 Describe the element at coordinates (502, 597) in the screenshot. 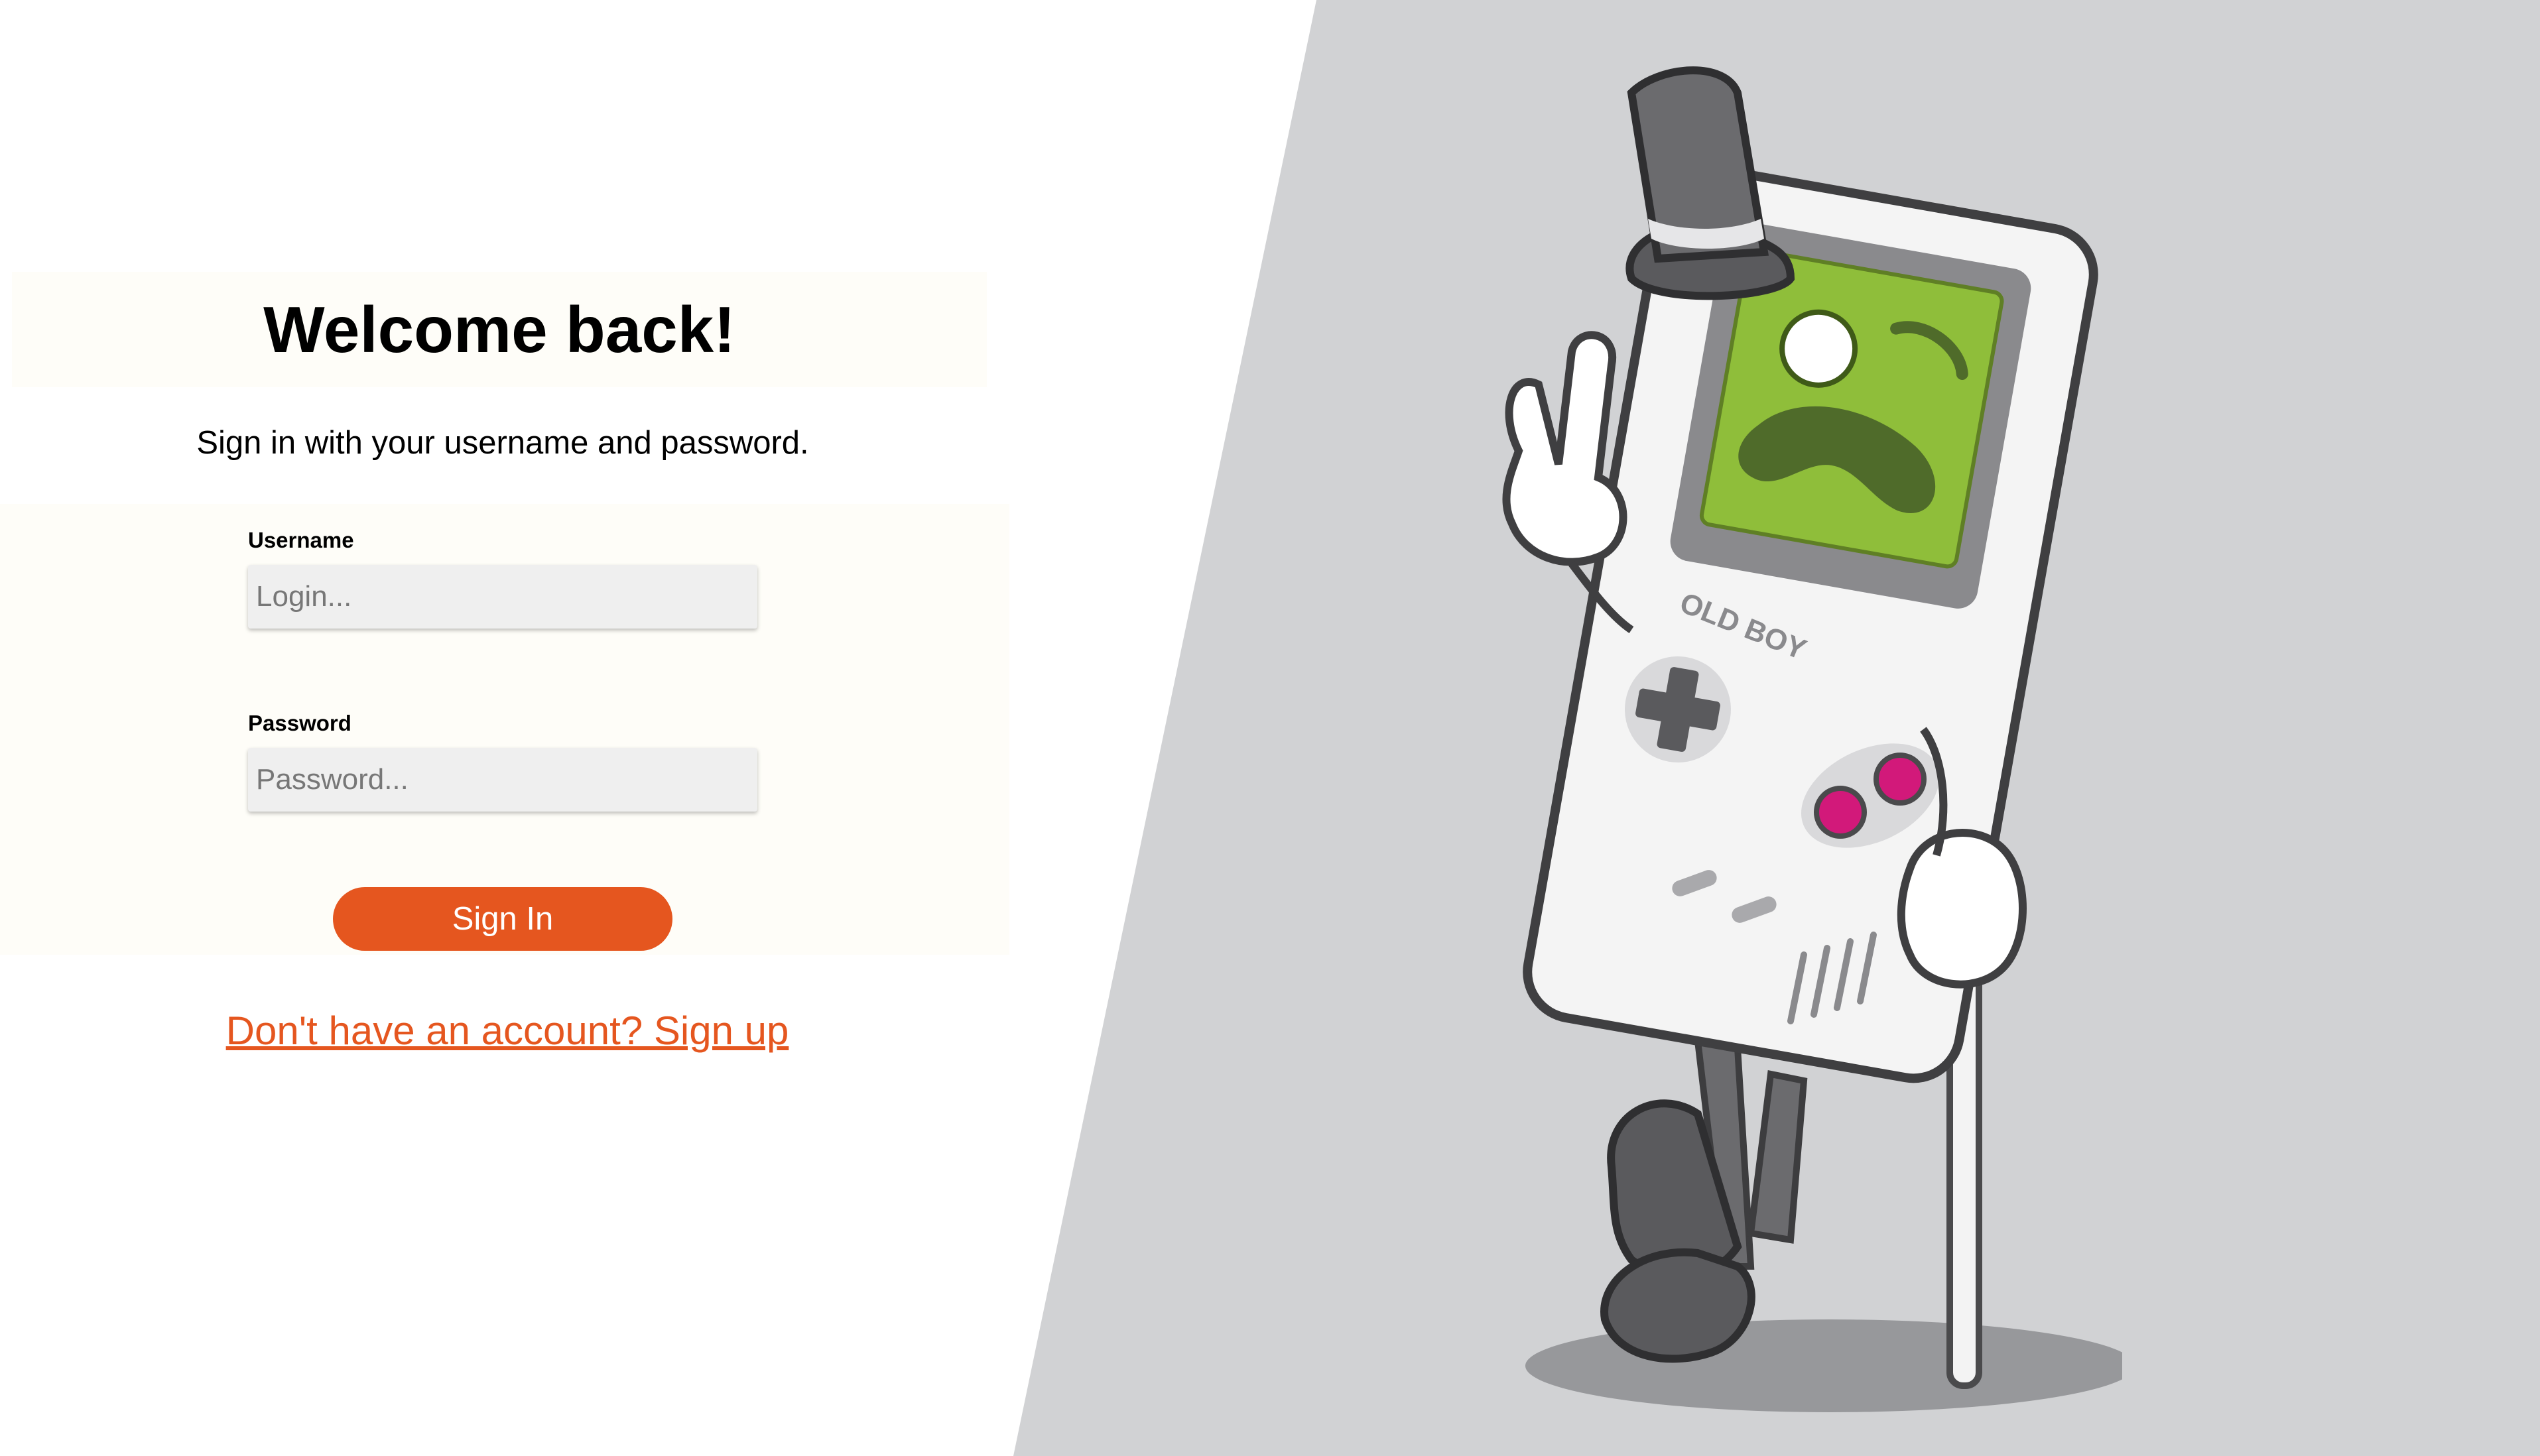

I see `username-input` at that location.